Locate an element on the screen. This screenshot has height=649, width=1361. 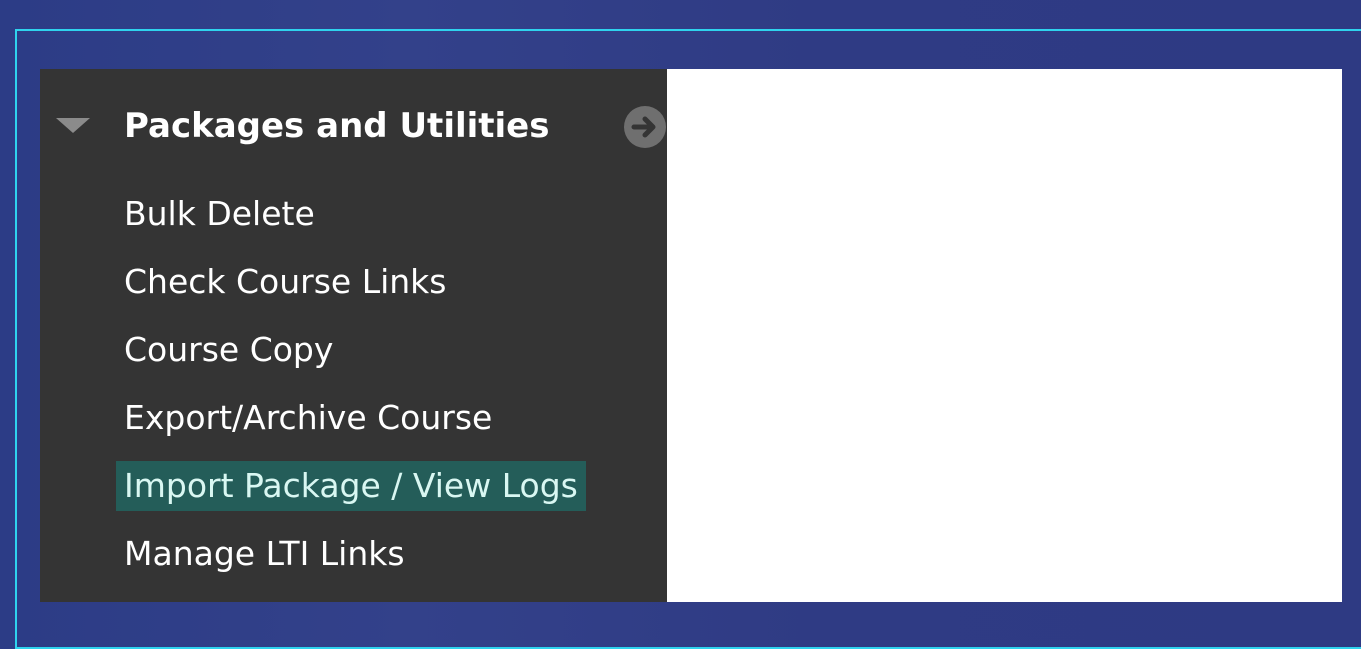
menu-item-label: Course Copy is located at coordinates (228, 350).